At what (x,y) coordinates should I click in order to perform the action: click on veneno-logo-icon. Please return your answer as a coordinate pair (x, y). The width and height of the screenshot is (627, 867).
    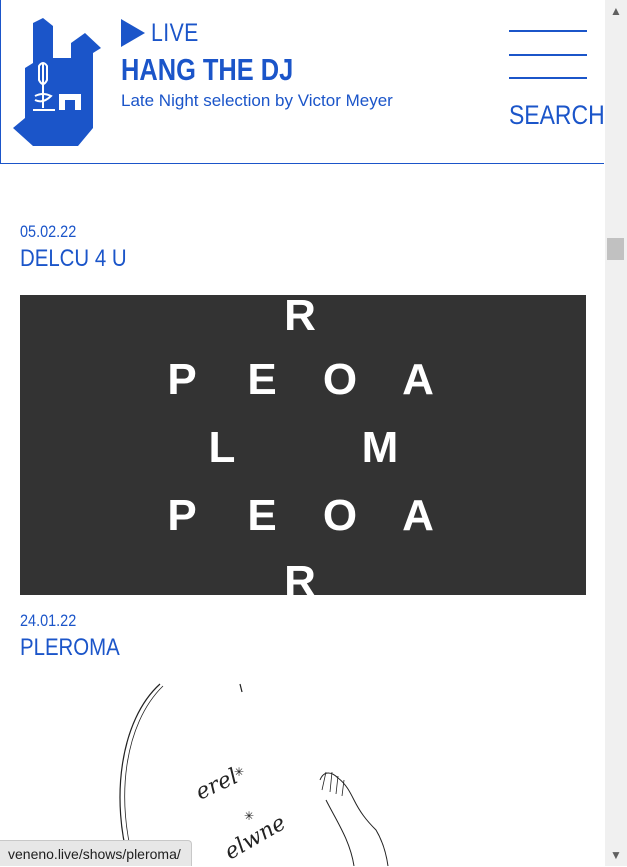
    Looking at the image, I should click on (58, 83).